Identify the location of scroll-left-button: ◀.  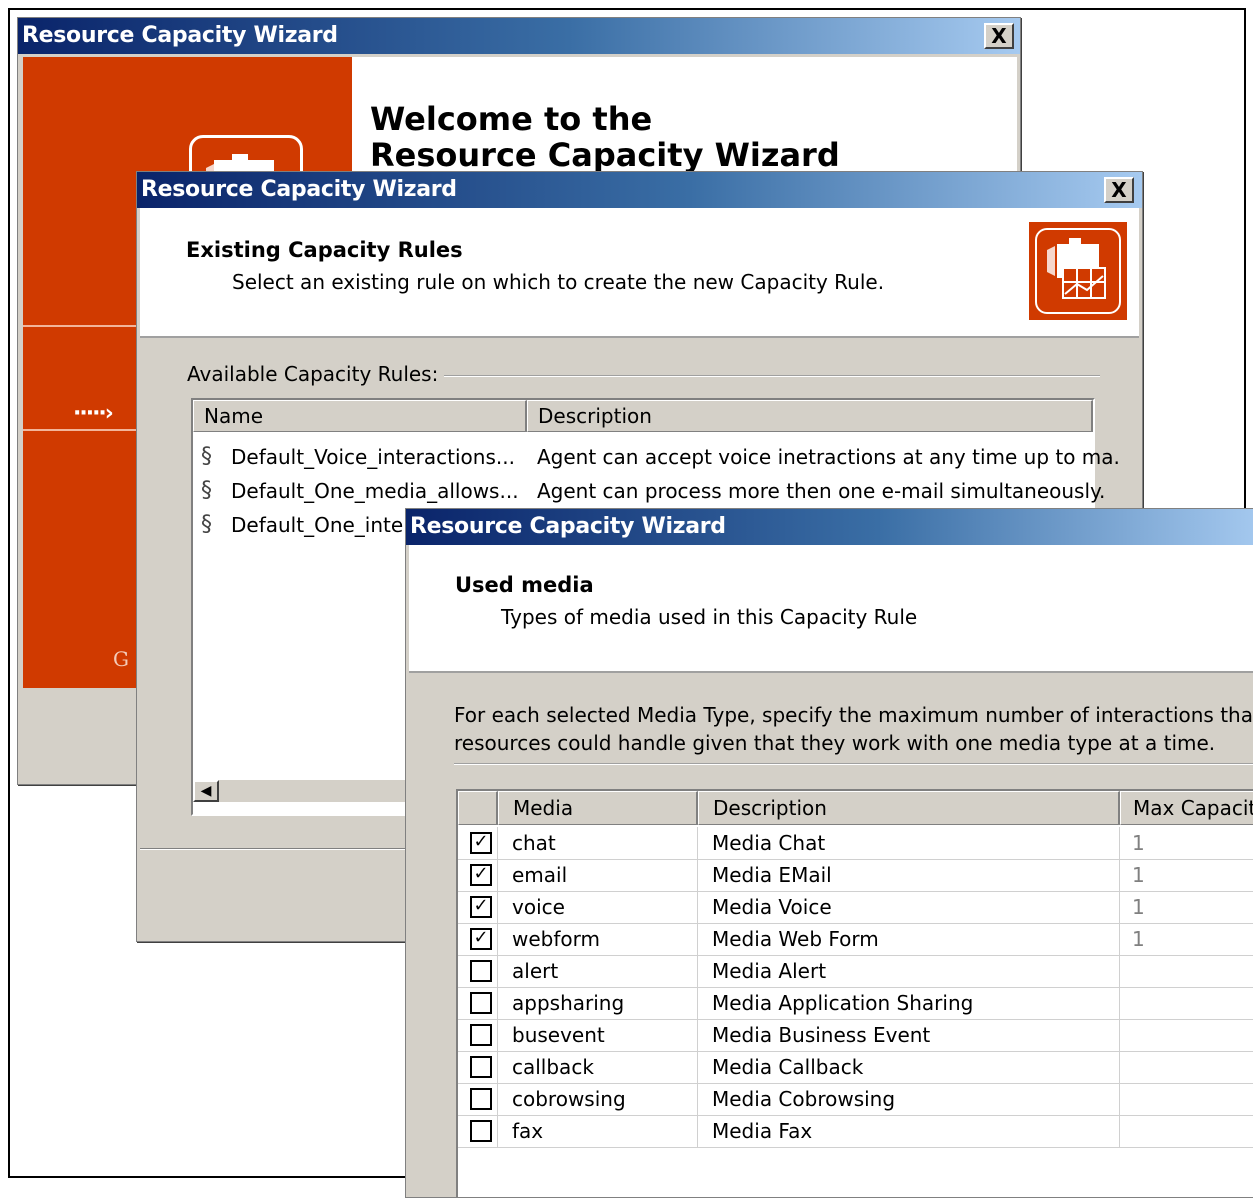
(206, 791).